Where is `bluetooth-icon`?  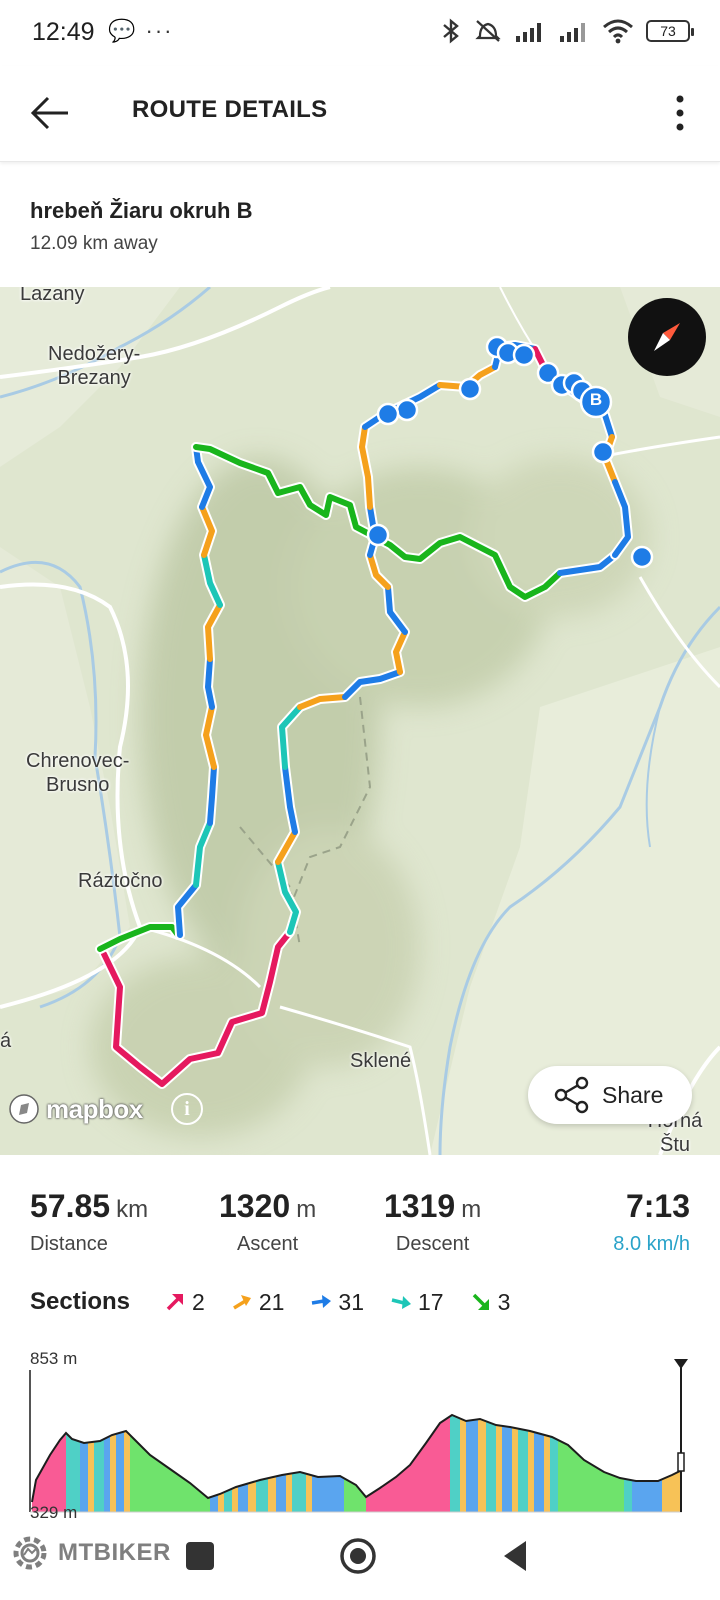 bluetooth-icon is located at coordinates (451, 31).